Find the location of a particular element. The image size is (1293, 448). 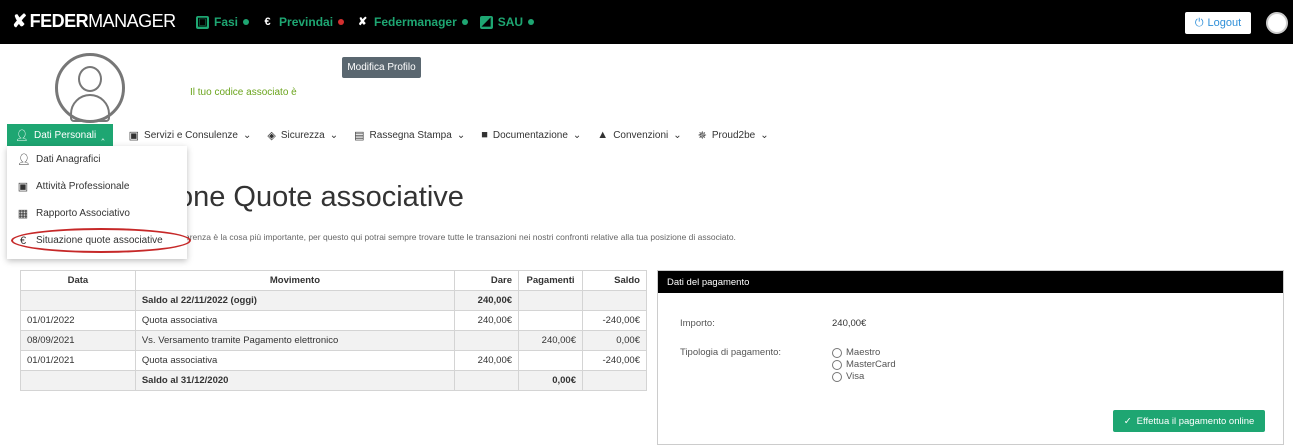

col-movimento: Movimento is located at coordinates (295, 280).